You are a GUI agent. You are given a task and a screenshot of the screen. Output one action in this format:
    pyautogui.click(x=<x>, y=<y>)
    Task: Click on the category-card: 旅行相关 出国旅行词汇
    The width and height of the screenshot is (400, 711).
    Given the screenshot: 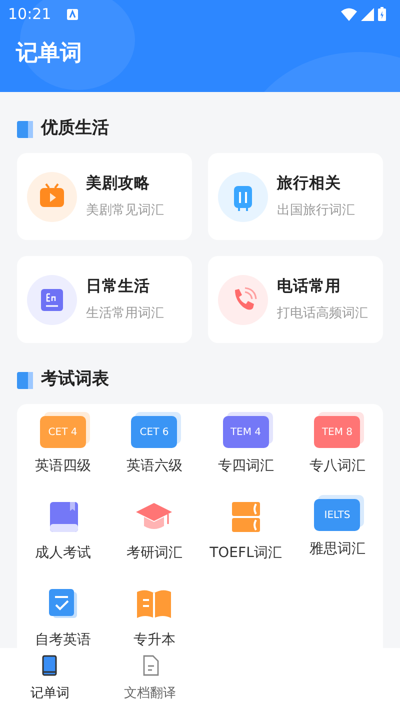 What is the action you would take?
    pyautogui.click(x=295, y=196)
    